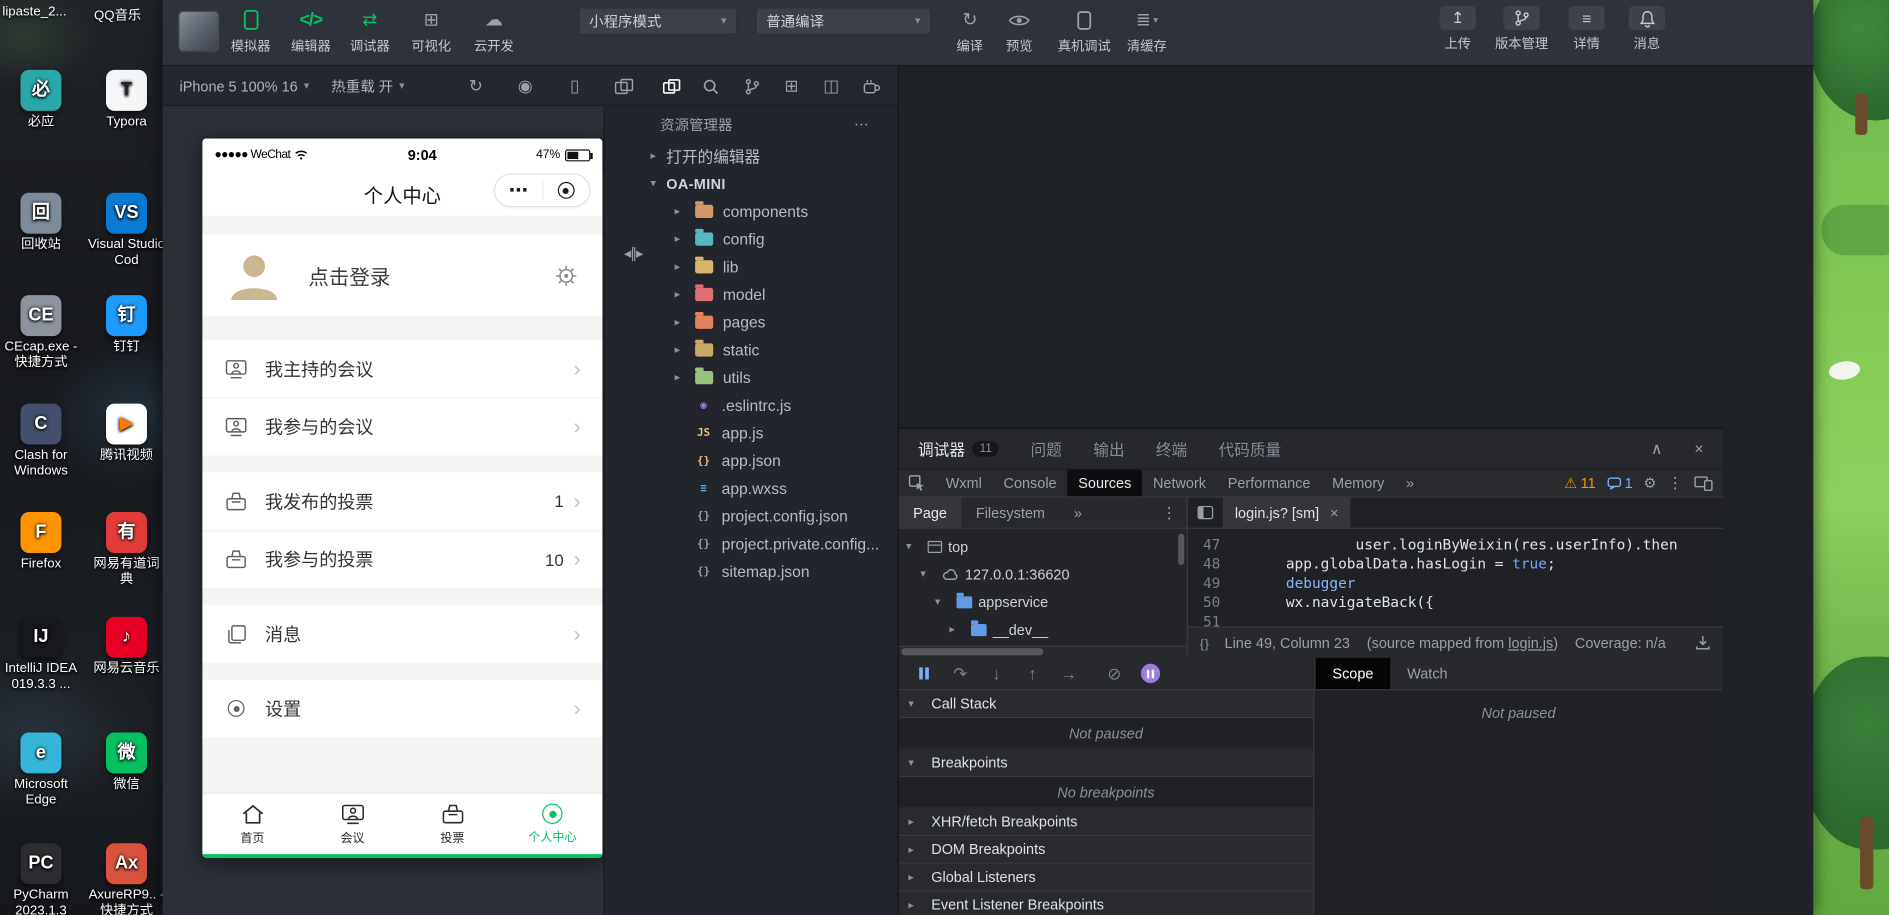 This screenshot has height=915, width=1889. Describe the element at coordinates (751, 572) in the screenshot. I see `tree-file-sitemap: {} sitemap.json` at that location.